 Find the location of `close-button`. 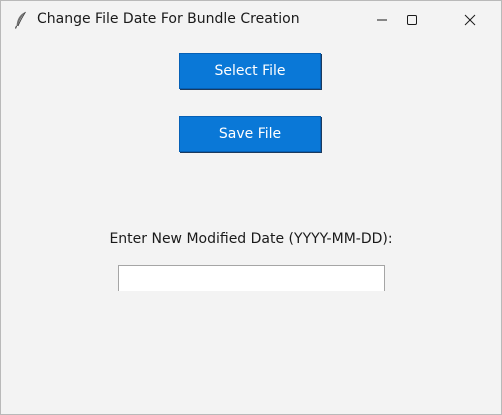

close-button is located at coordinates (470, 20).